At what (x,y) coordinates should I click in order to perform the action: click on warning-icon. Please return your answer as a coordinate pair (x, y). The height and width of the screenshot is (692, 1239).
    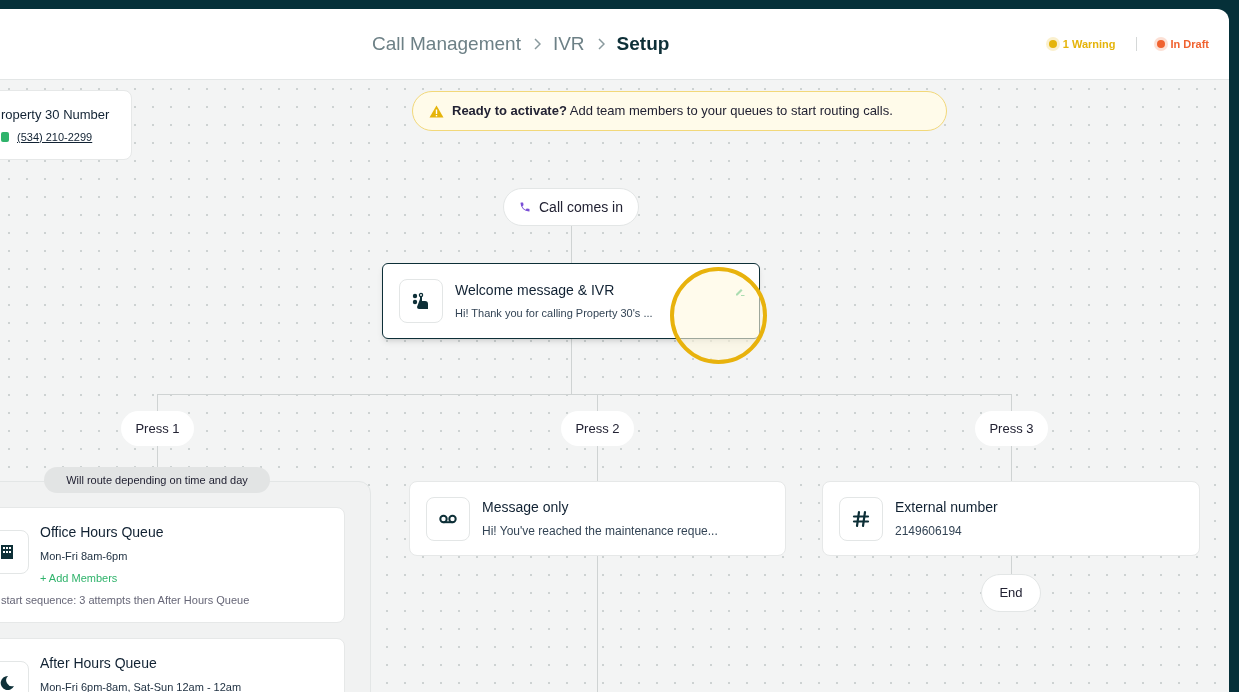
    Looking at the image, I should click on (436, 111).